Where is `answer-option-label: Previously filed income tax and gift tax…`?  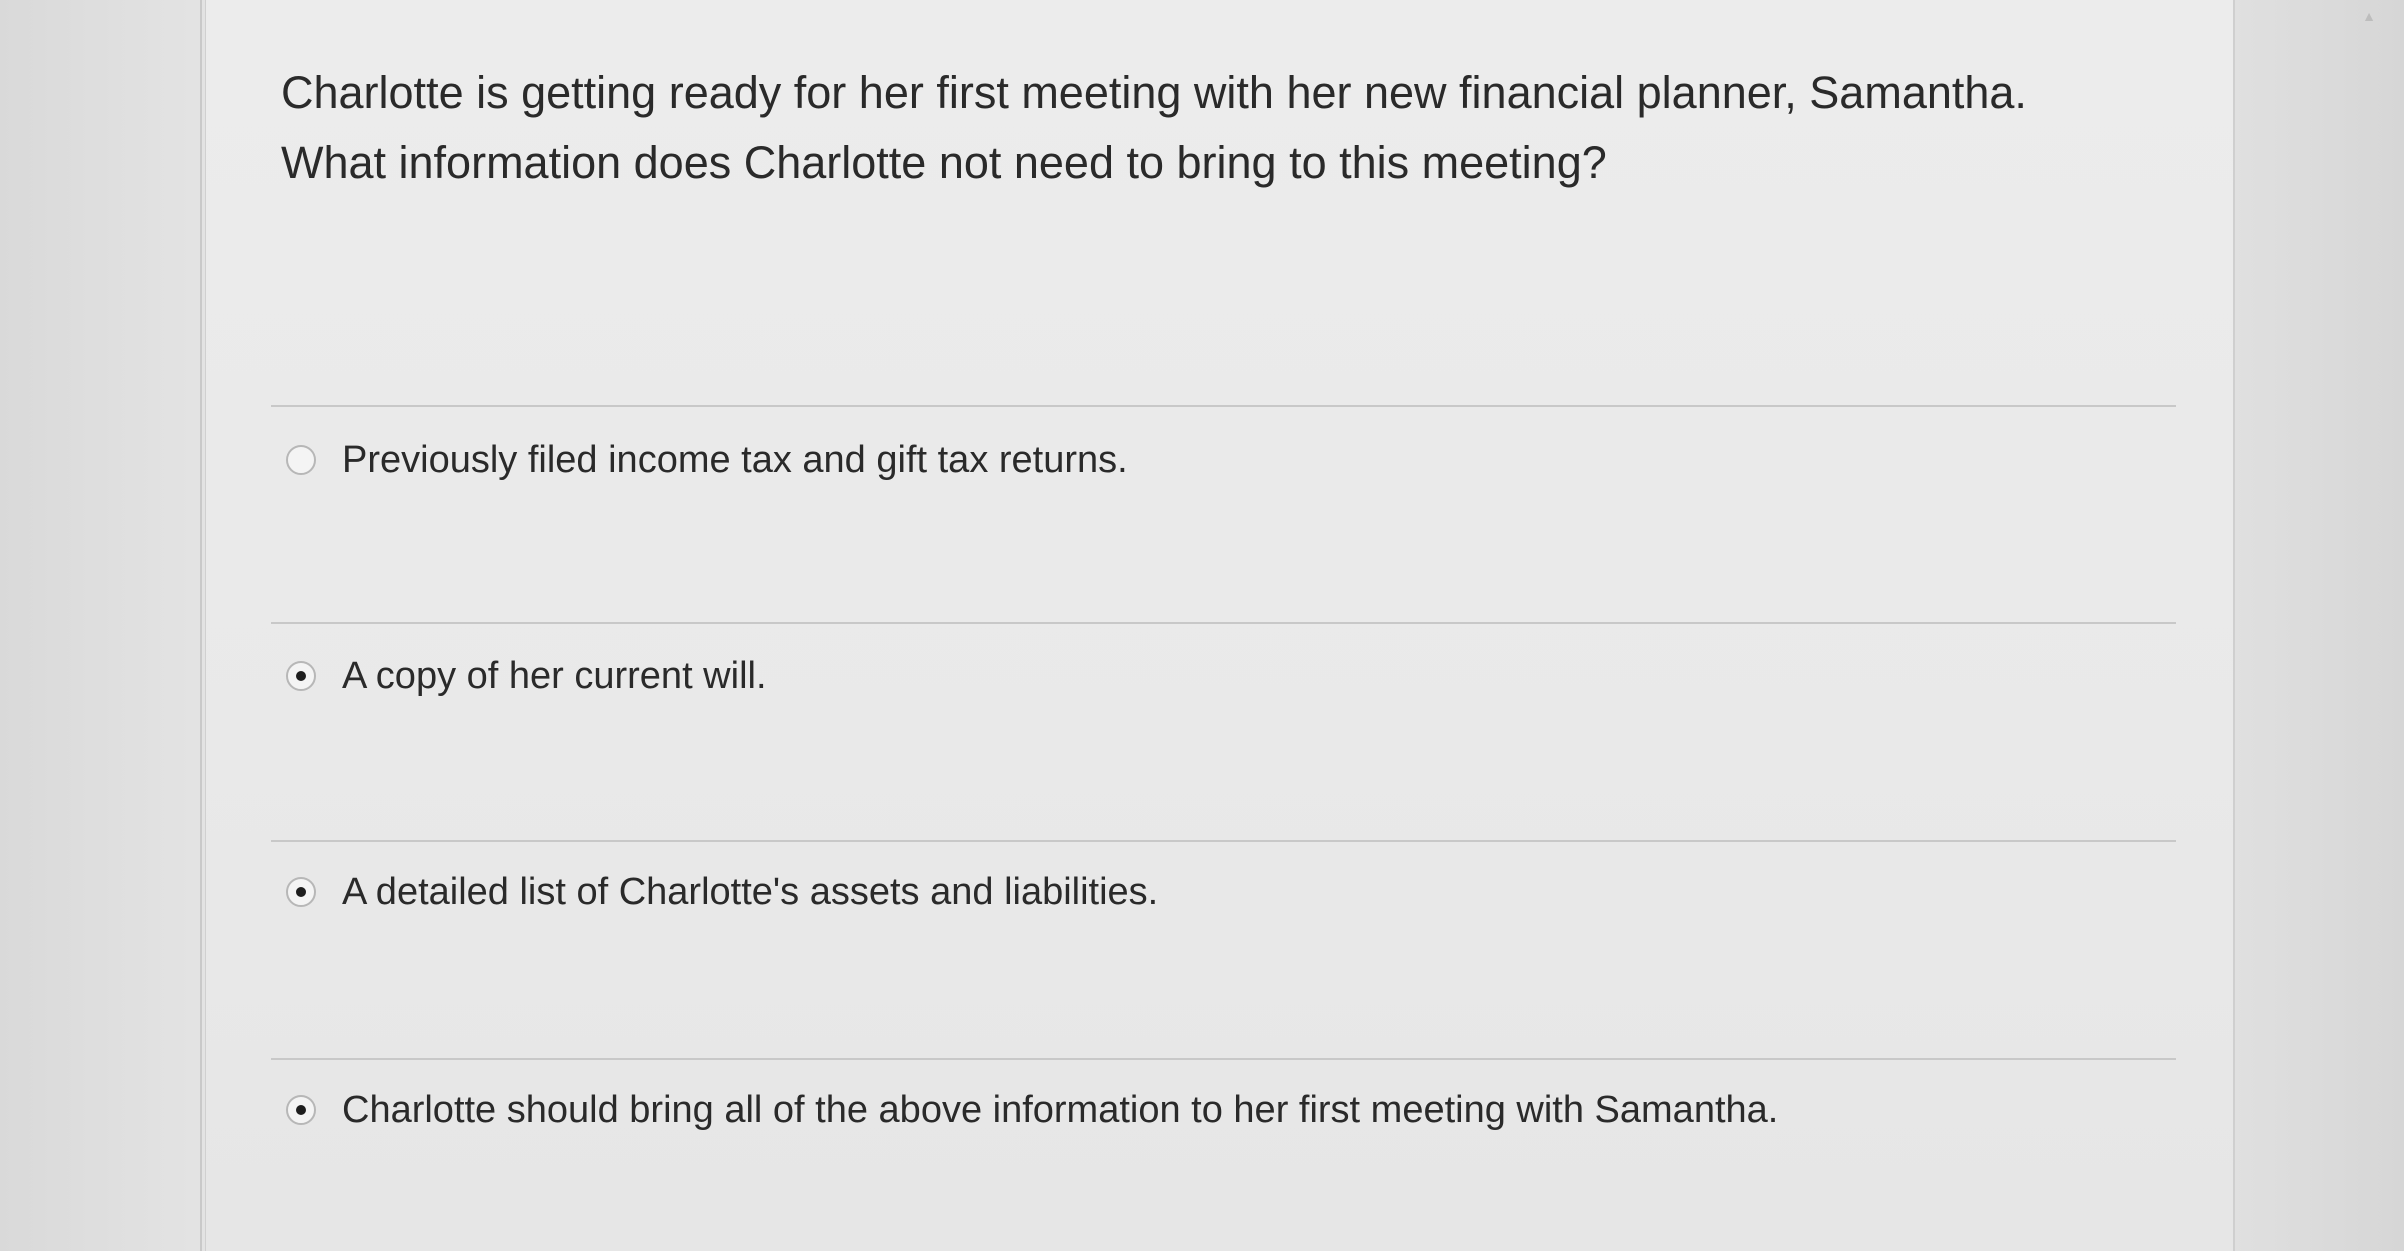 answer-option-label: Previously filed income tax and gift tax… is located at coordinates (735, 459).